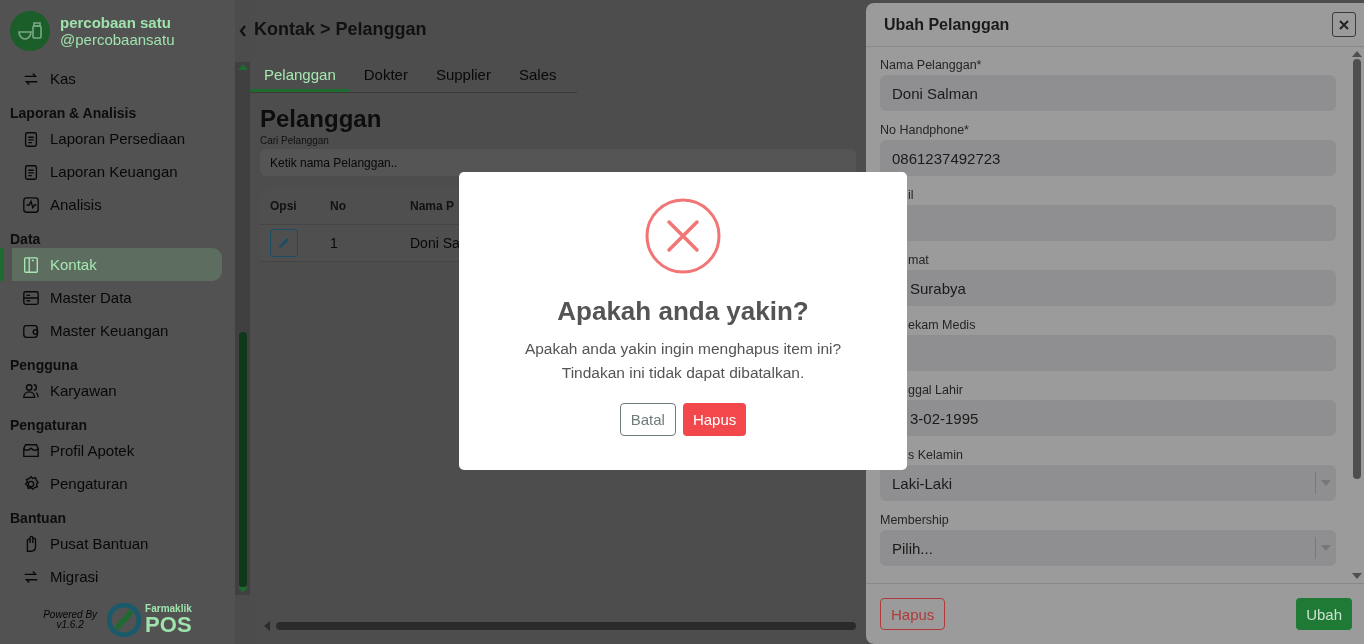  Describe the element at coordinates (44, 365) in the screenshot. I see `section-heading: Pengguna` at that location.